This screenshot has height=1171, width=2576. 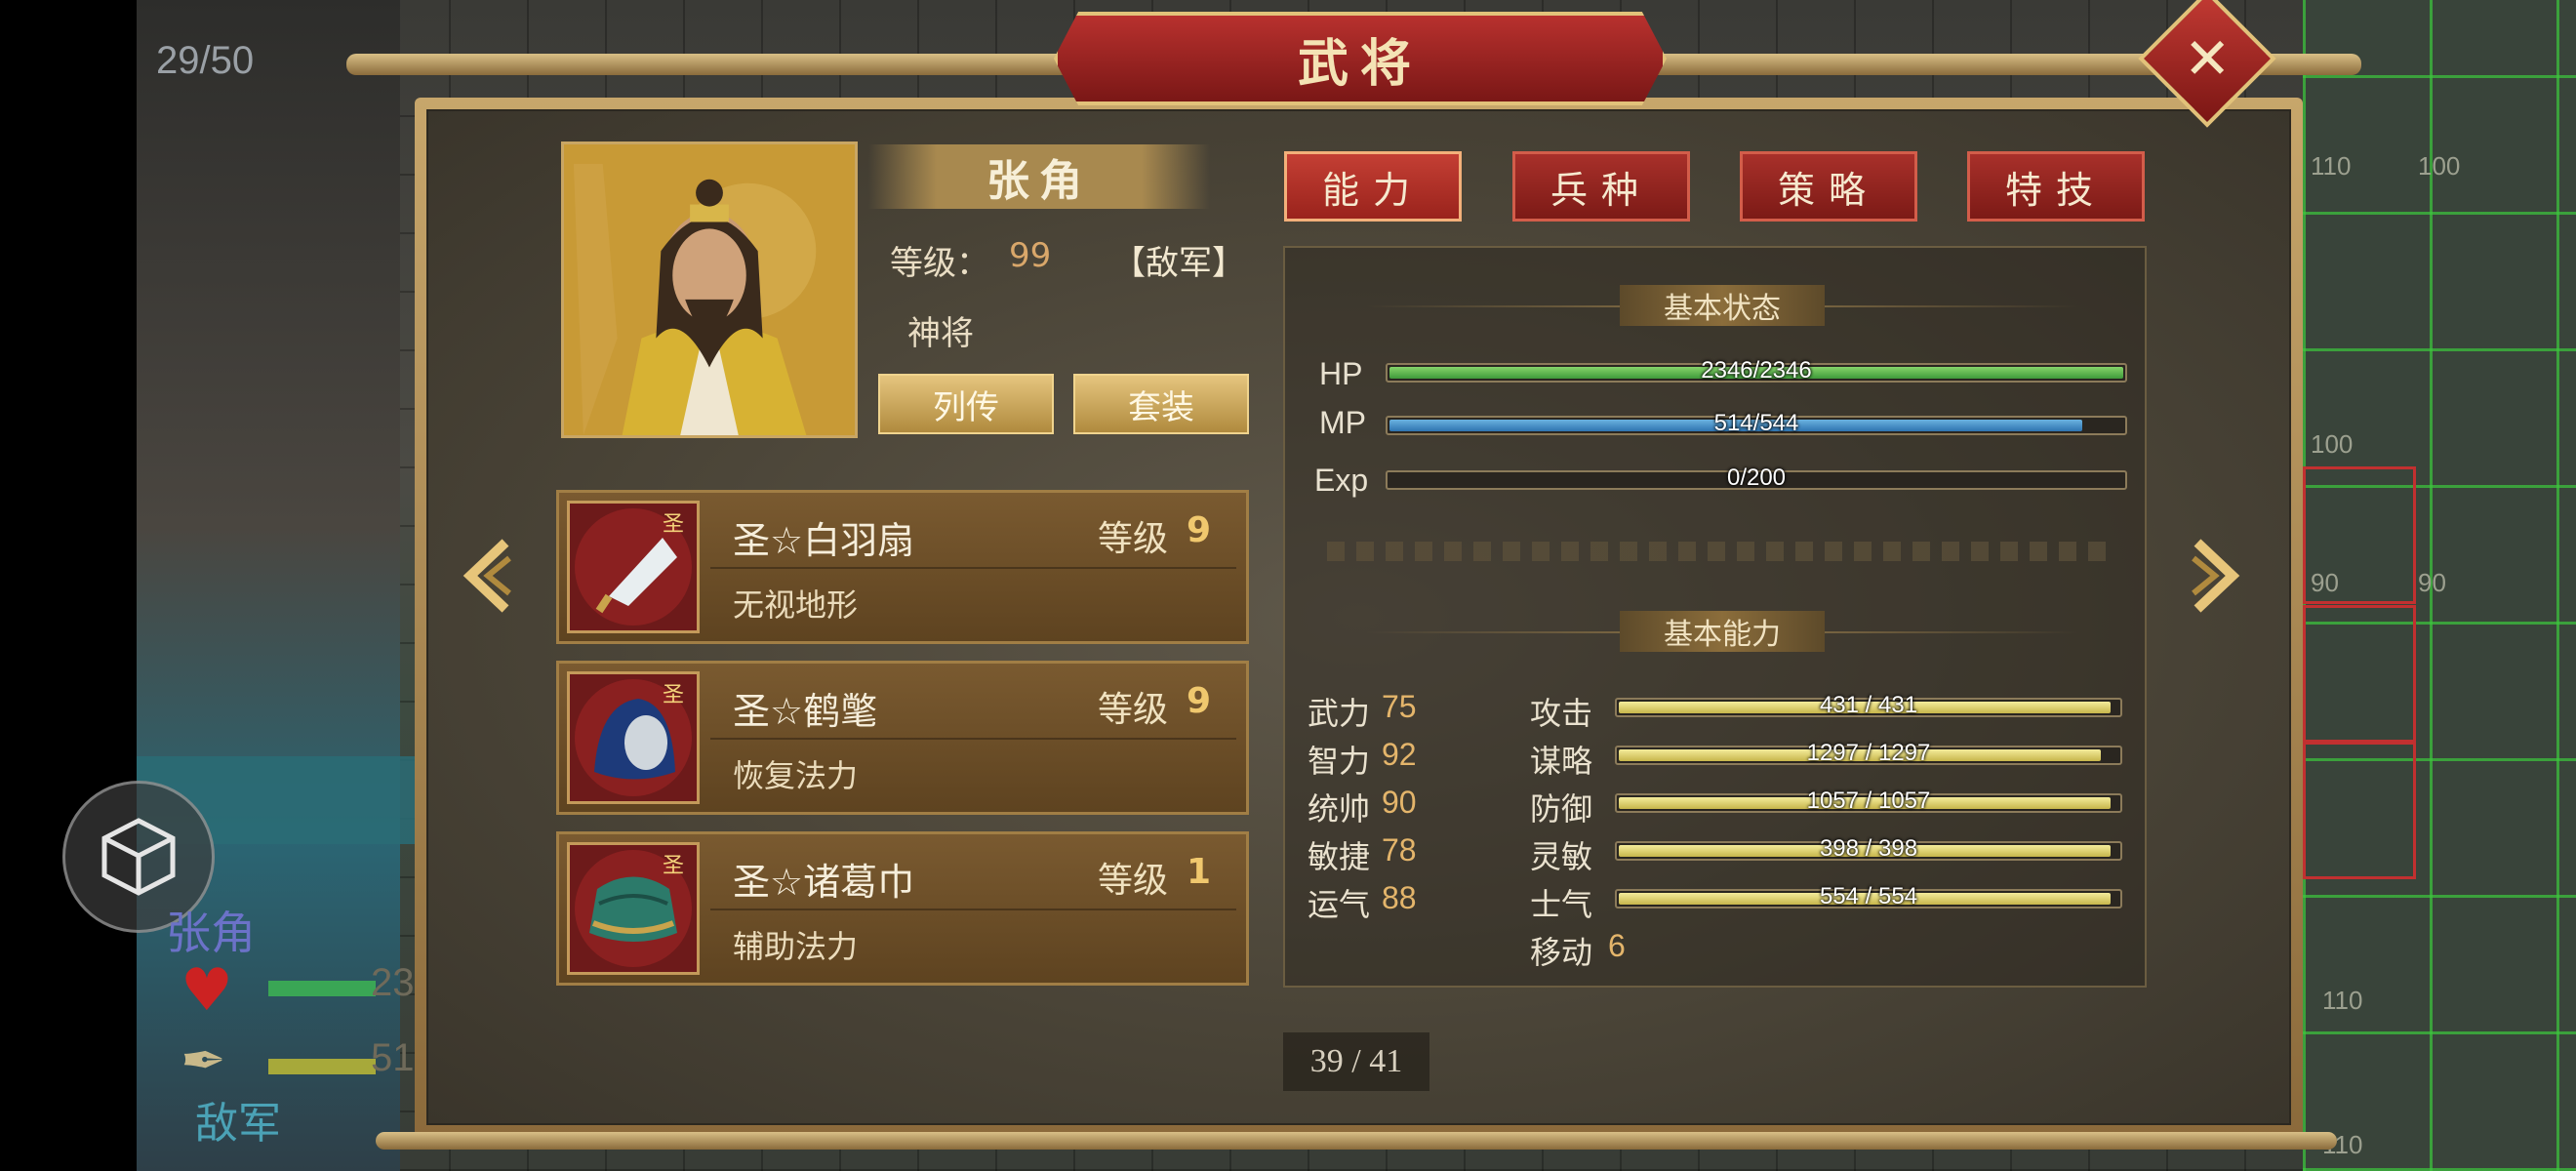 What do you see at coordinates (824, 540) in the screenshot?
I see `equipment-name: 圣☆白羽扇` at bounding box center [824, 540].